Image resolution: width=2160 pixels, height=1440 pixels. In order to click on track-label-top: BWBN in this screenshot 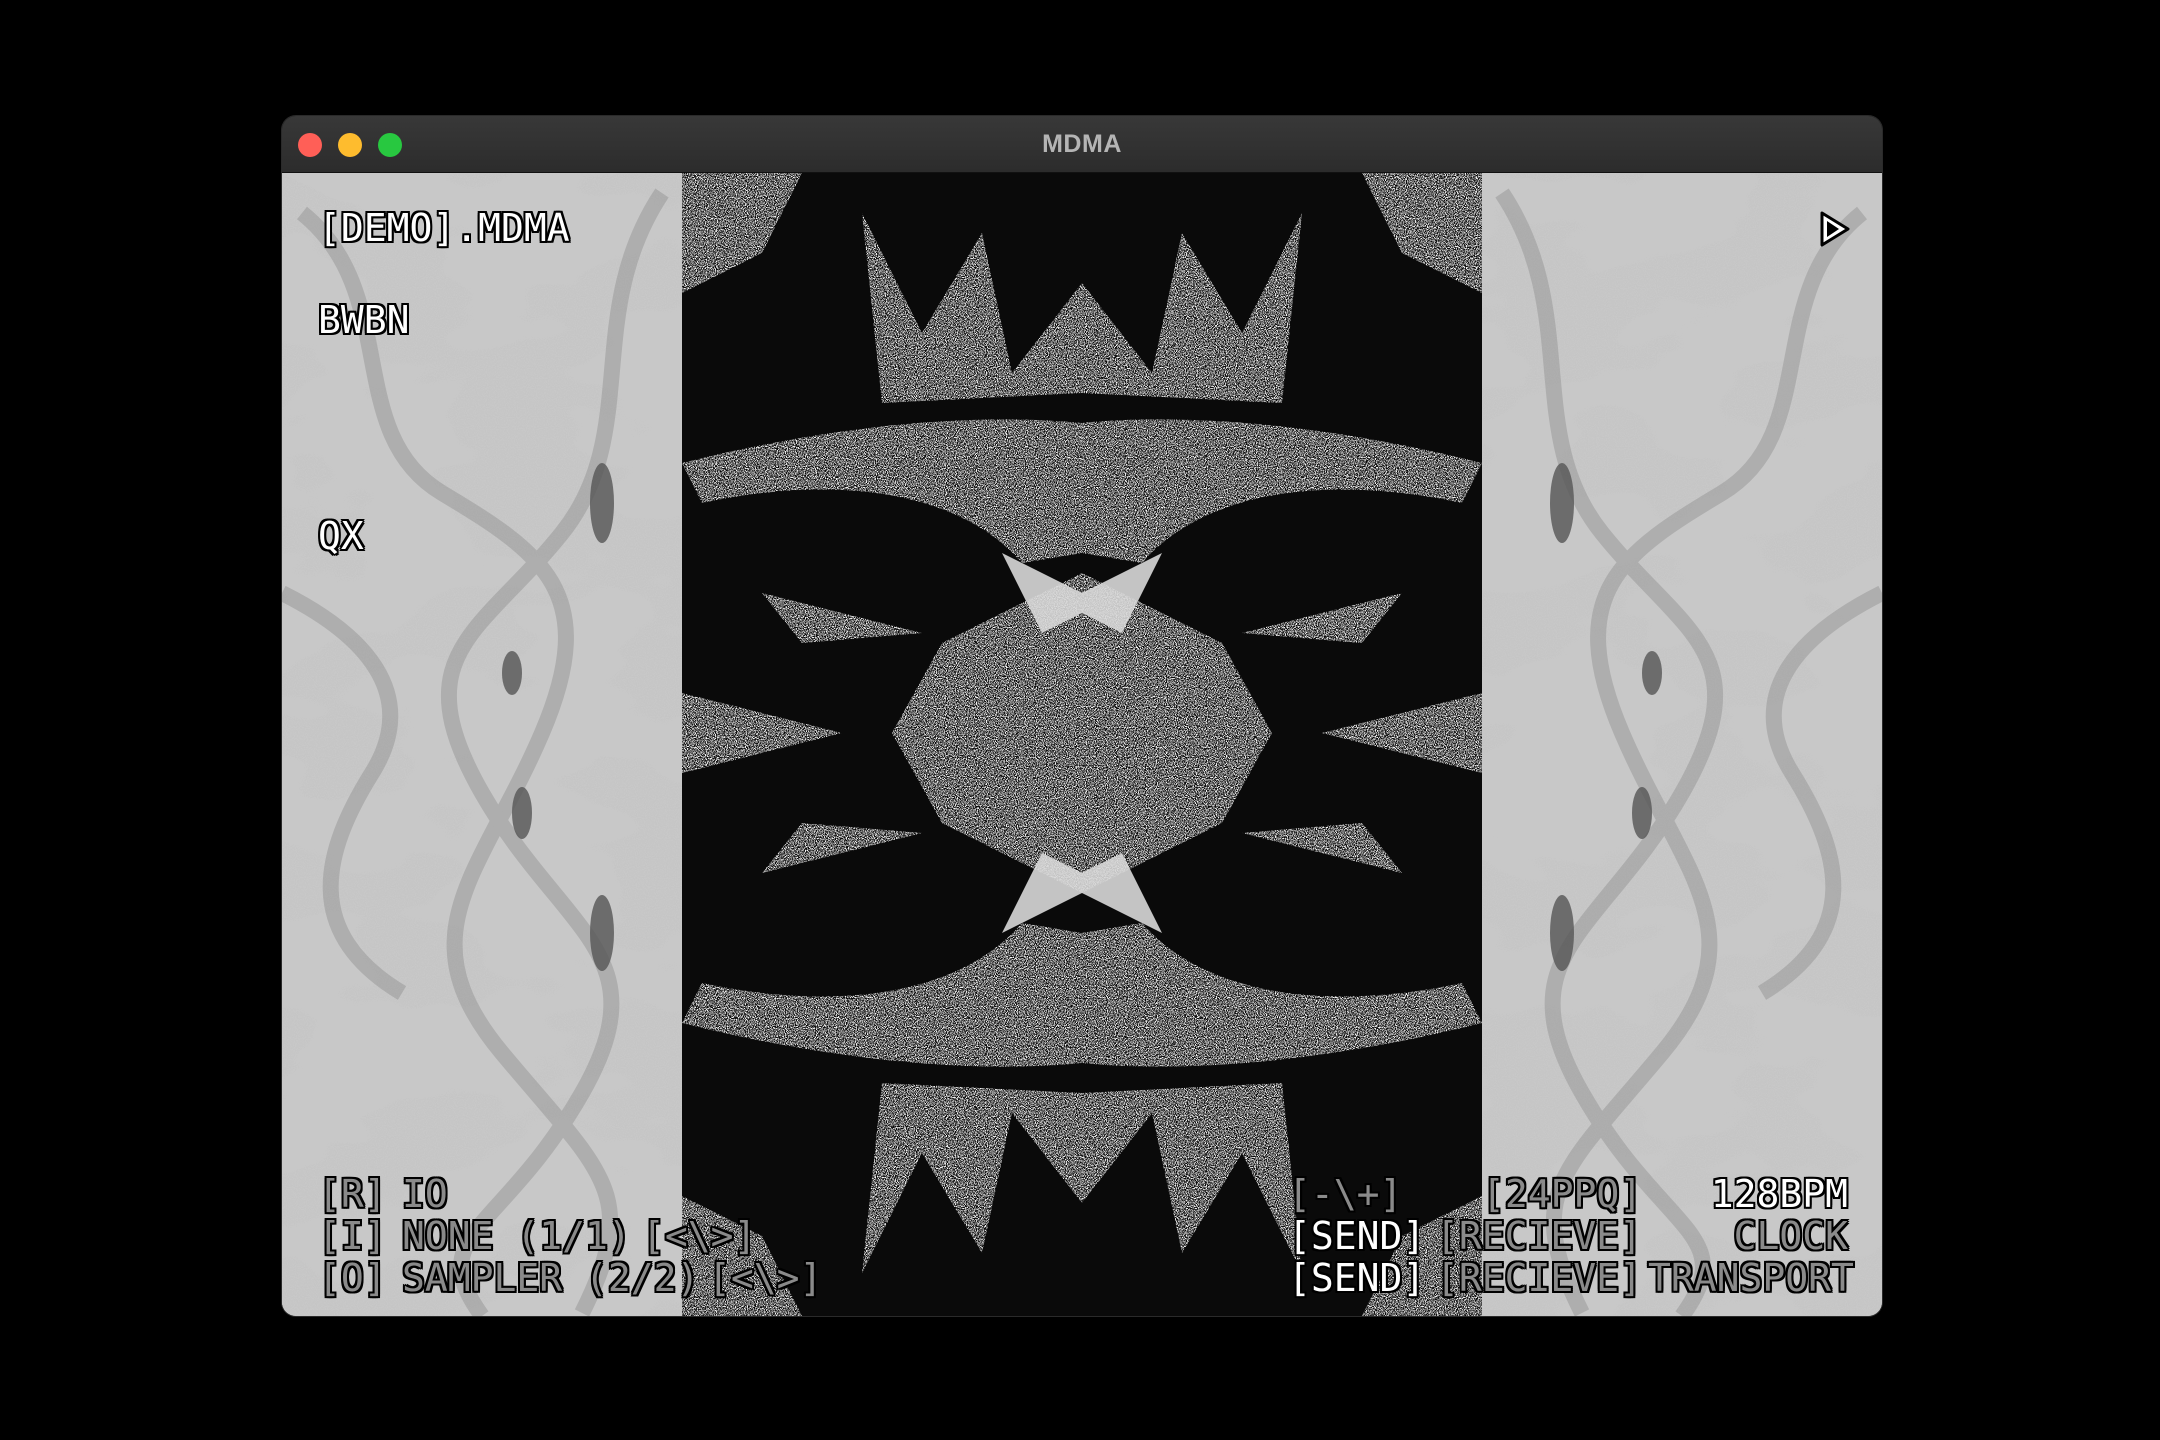, I will do `click(364, 320)`.